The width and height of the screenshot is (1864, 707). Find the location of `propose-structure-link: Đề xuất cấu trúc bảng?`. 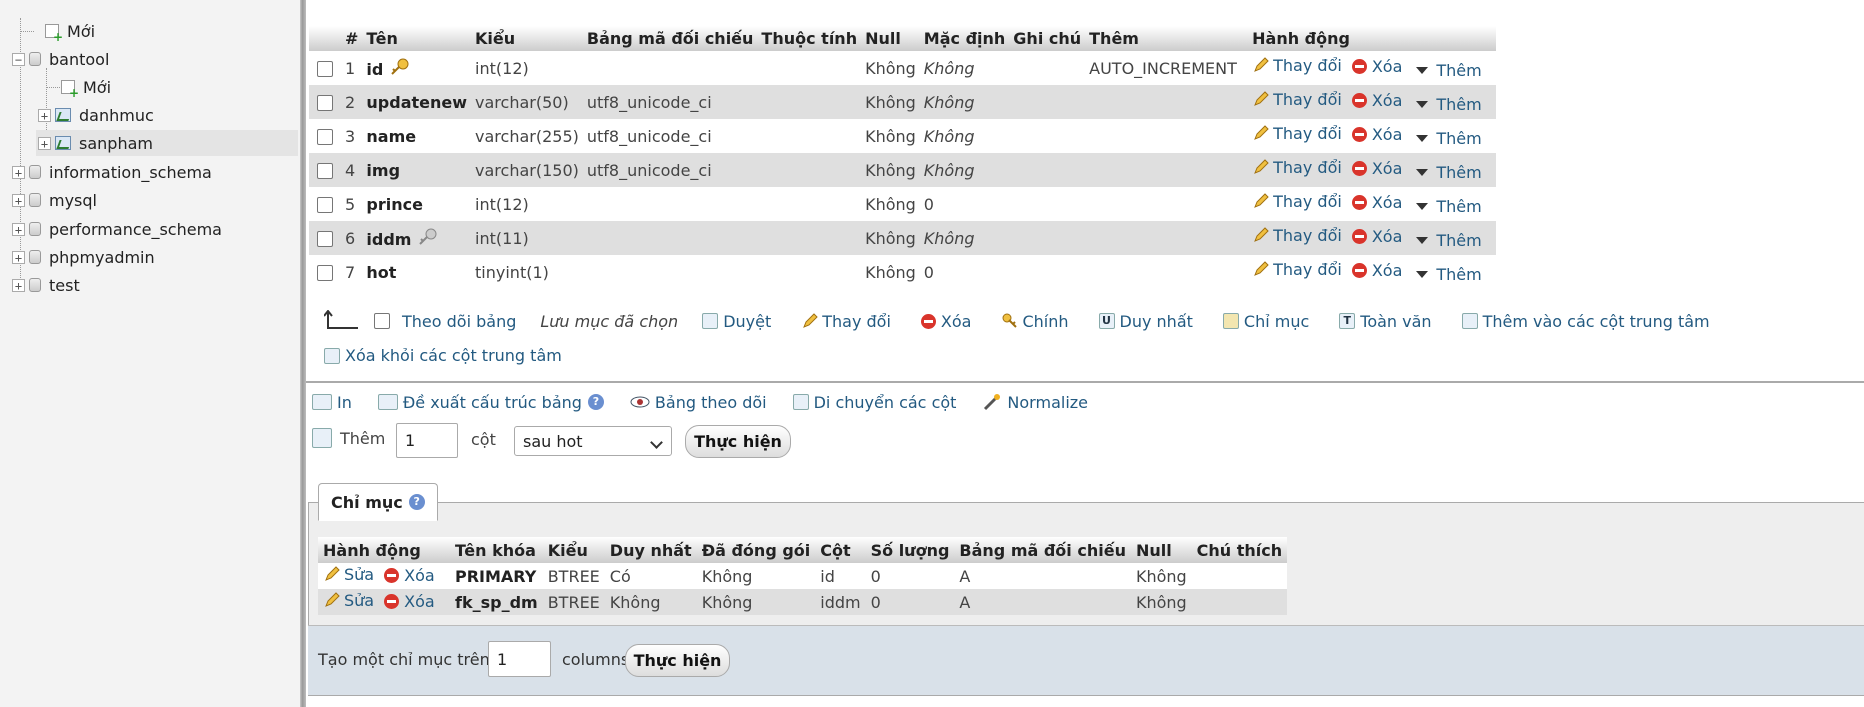

propose-structure-link: Đề xuất cấu trúc bảng? is located at coordinates (490, 402).